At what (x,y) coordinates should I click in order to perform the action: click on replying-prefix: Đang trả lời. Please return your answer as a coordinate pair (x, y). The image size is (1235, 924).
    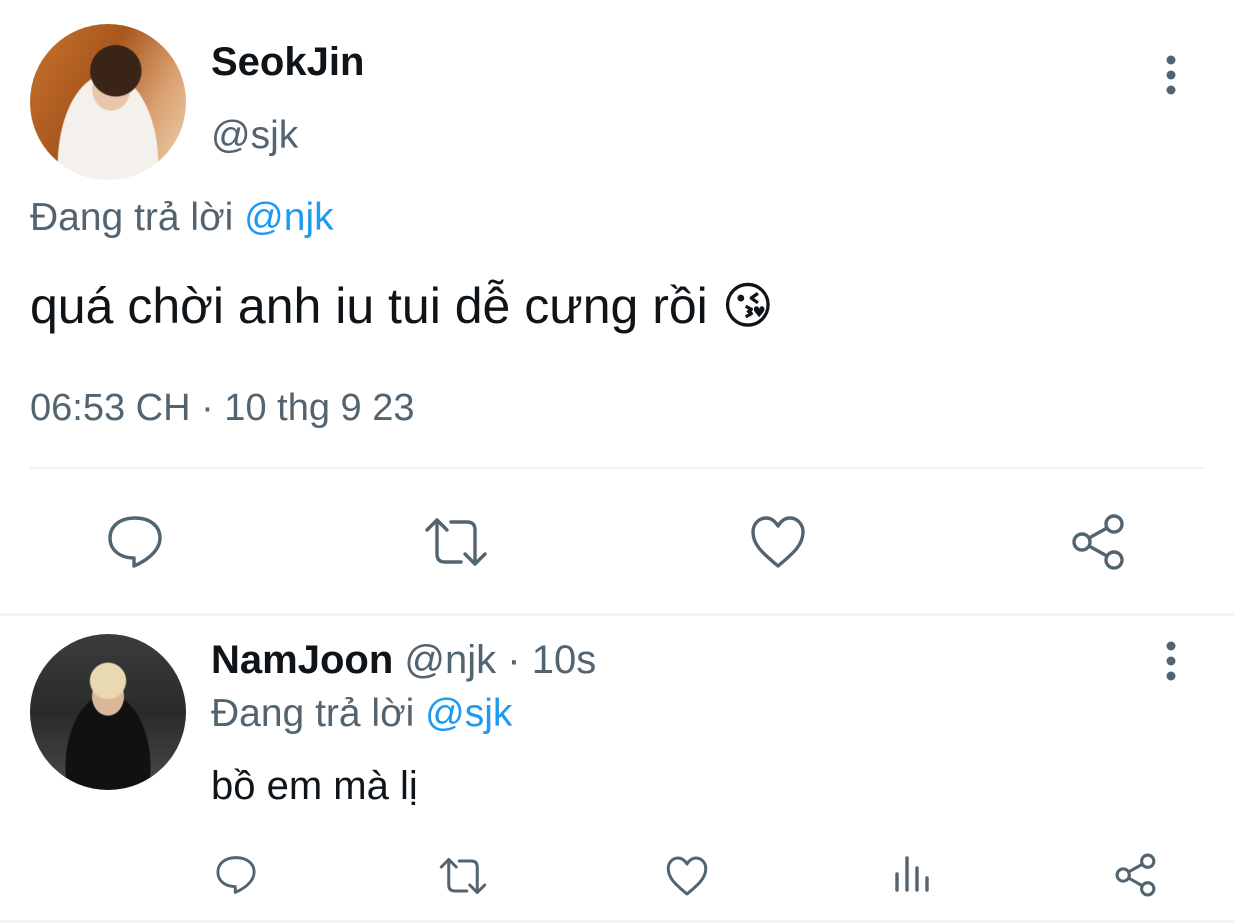
    Looking at the image, I should click on (132, 217).